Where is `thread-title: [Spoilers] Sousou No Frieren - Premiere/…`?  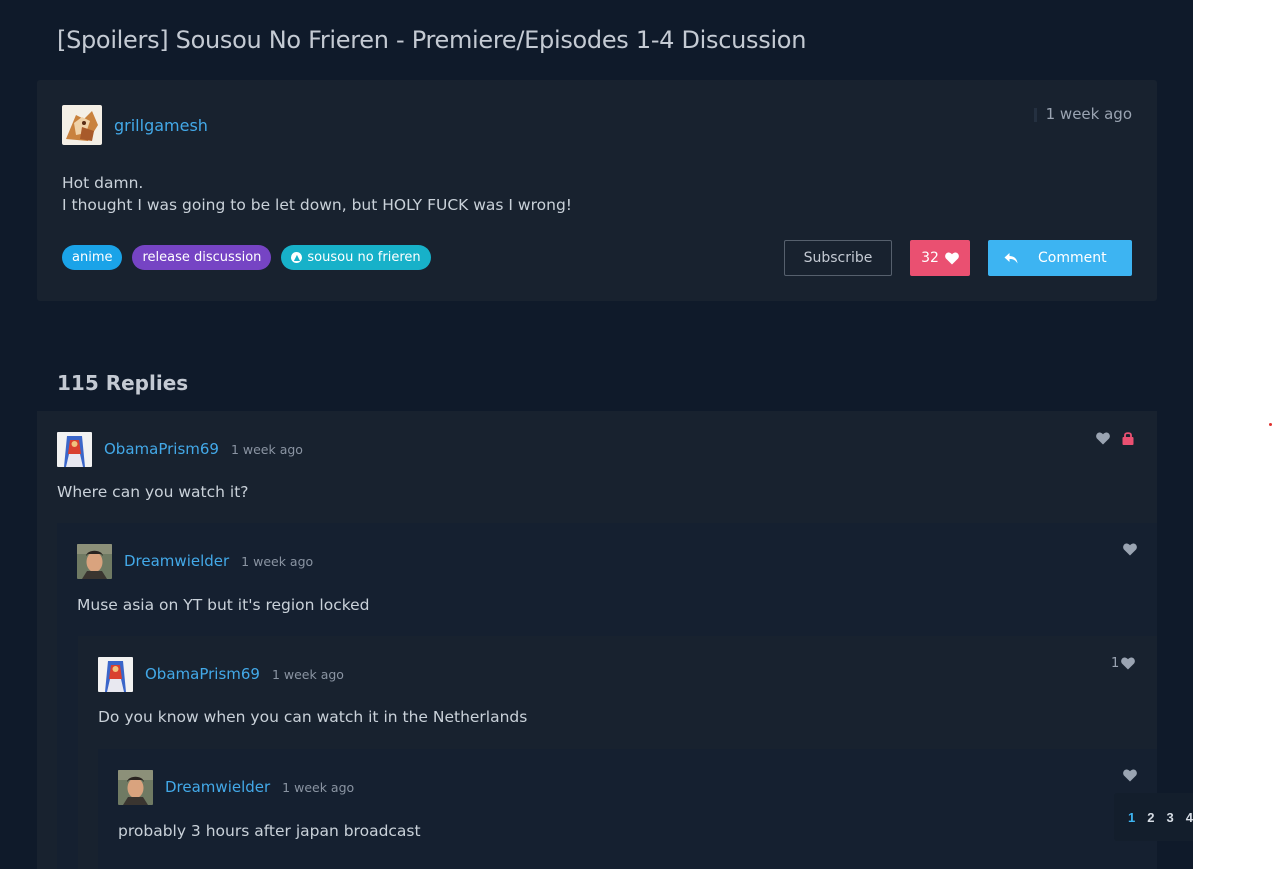
thread-title: [Spoilers] Sousou No Frieren - Premiere/… is located at coordinates (432, 40).